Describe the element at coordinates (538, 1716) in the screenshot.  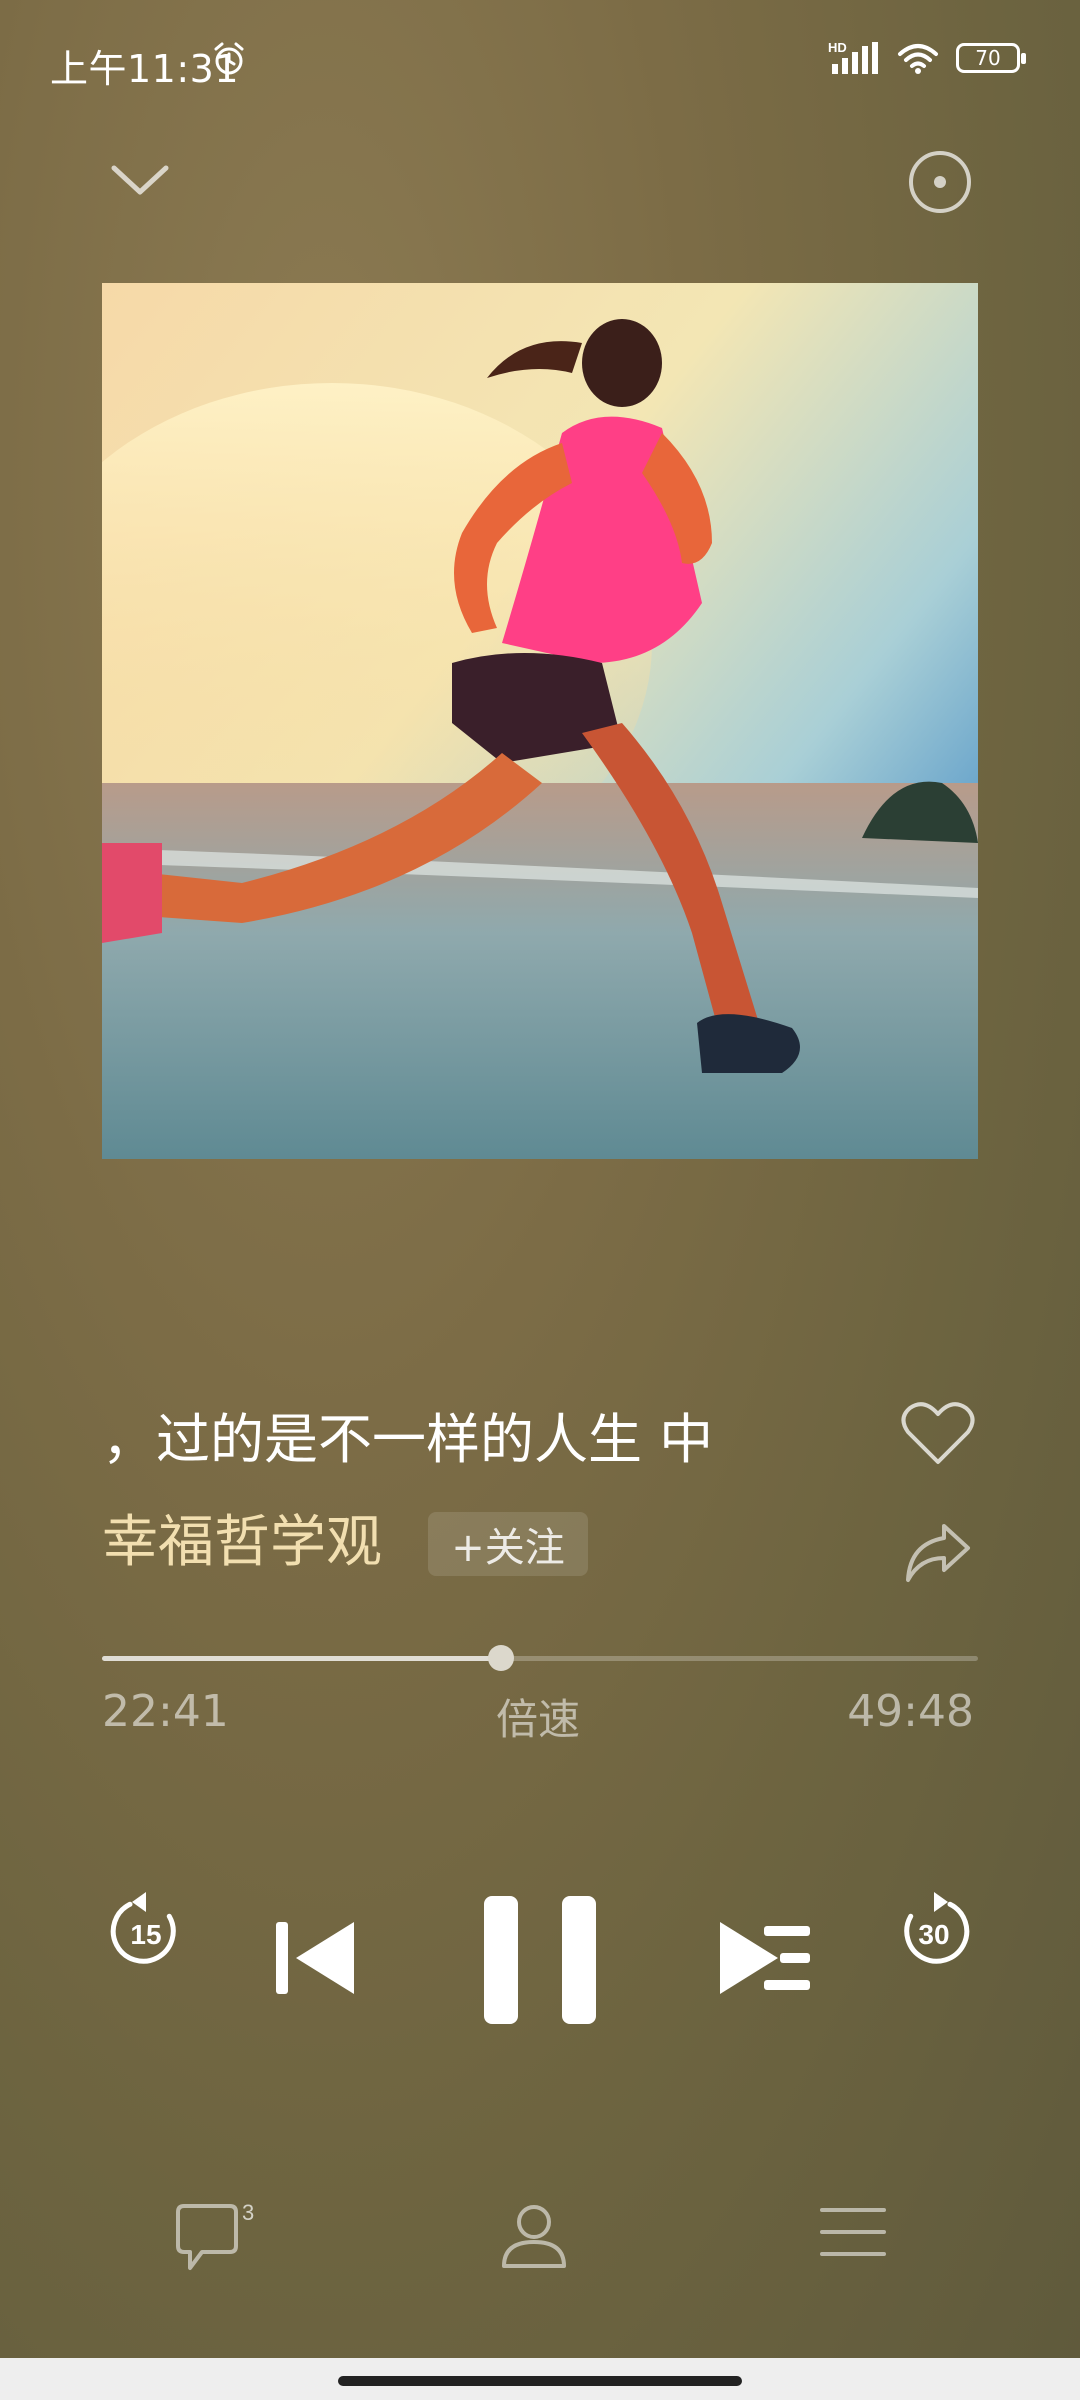
I see `speed-button: 倍速` at that location.